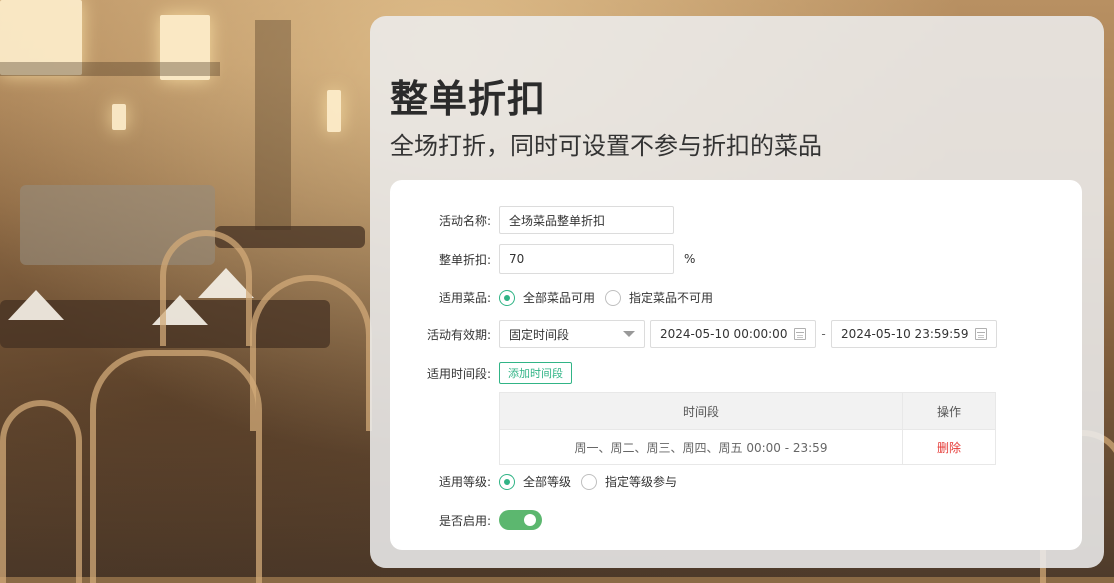  What do you see at coordinates (458, 373) in the screenshot?
I see `time-slots-label: 适用时间段:` at bounding box center [458, 373].